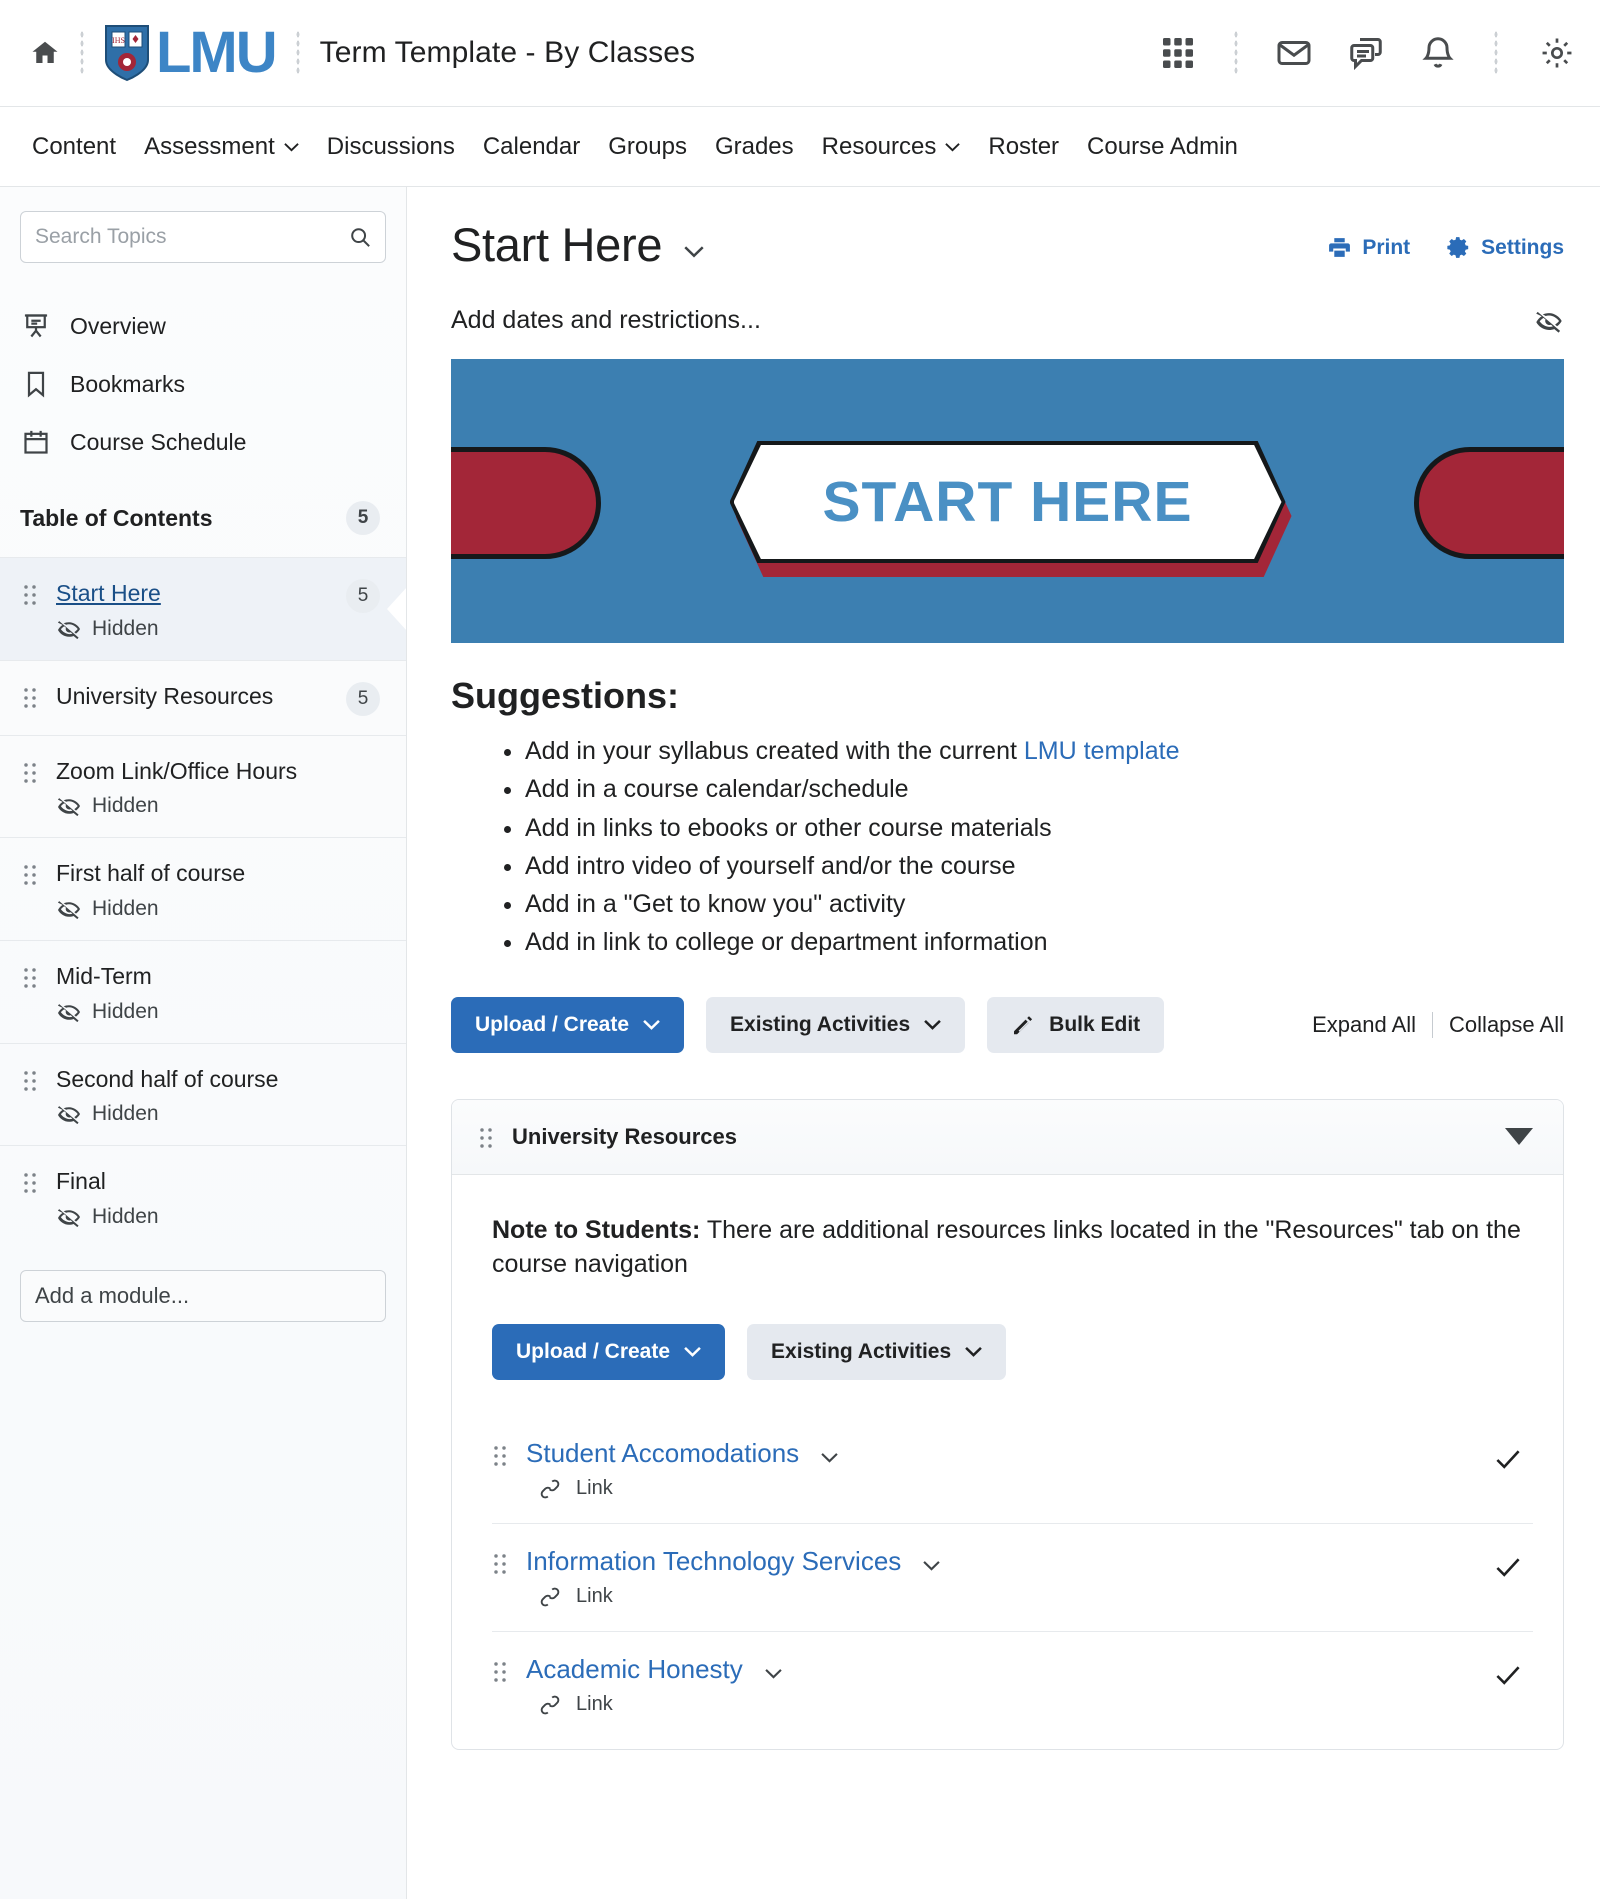 Image resolution: width=1600 pixels, height=1900 pixels. I want to click on lmu-logo: IHS LMU, so click(191, 53).